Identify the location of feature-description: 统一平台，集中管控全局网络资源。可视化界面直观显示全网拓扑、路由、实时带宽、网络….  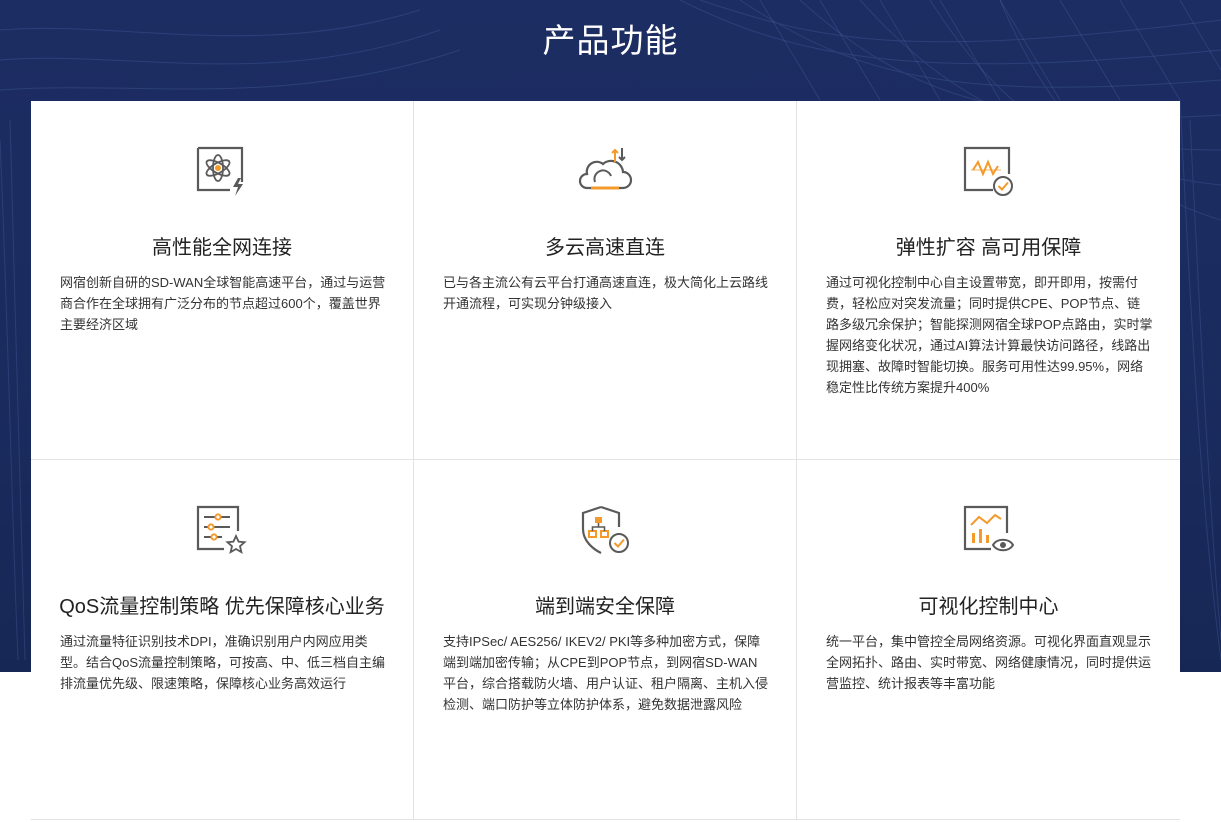
(989, 662).